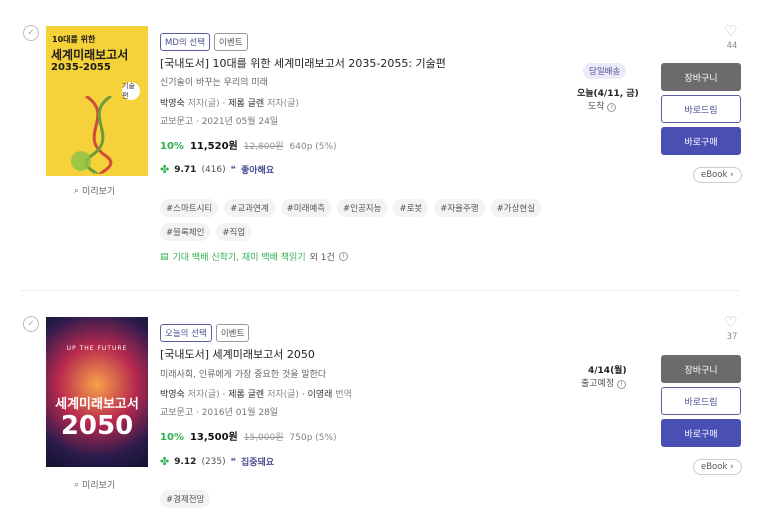 Image resolution: width=773 pixels, height=510 pixels. Describe the element at coordinates (714, 467) in the screenshot. I see `ebook-label: eBook` at that location.